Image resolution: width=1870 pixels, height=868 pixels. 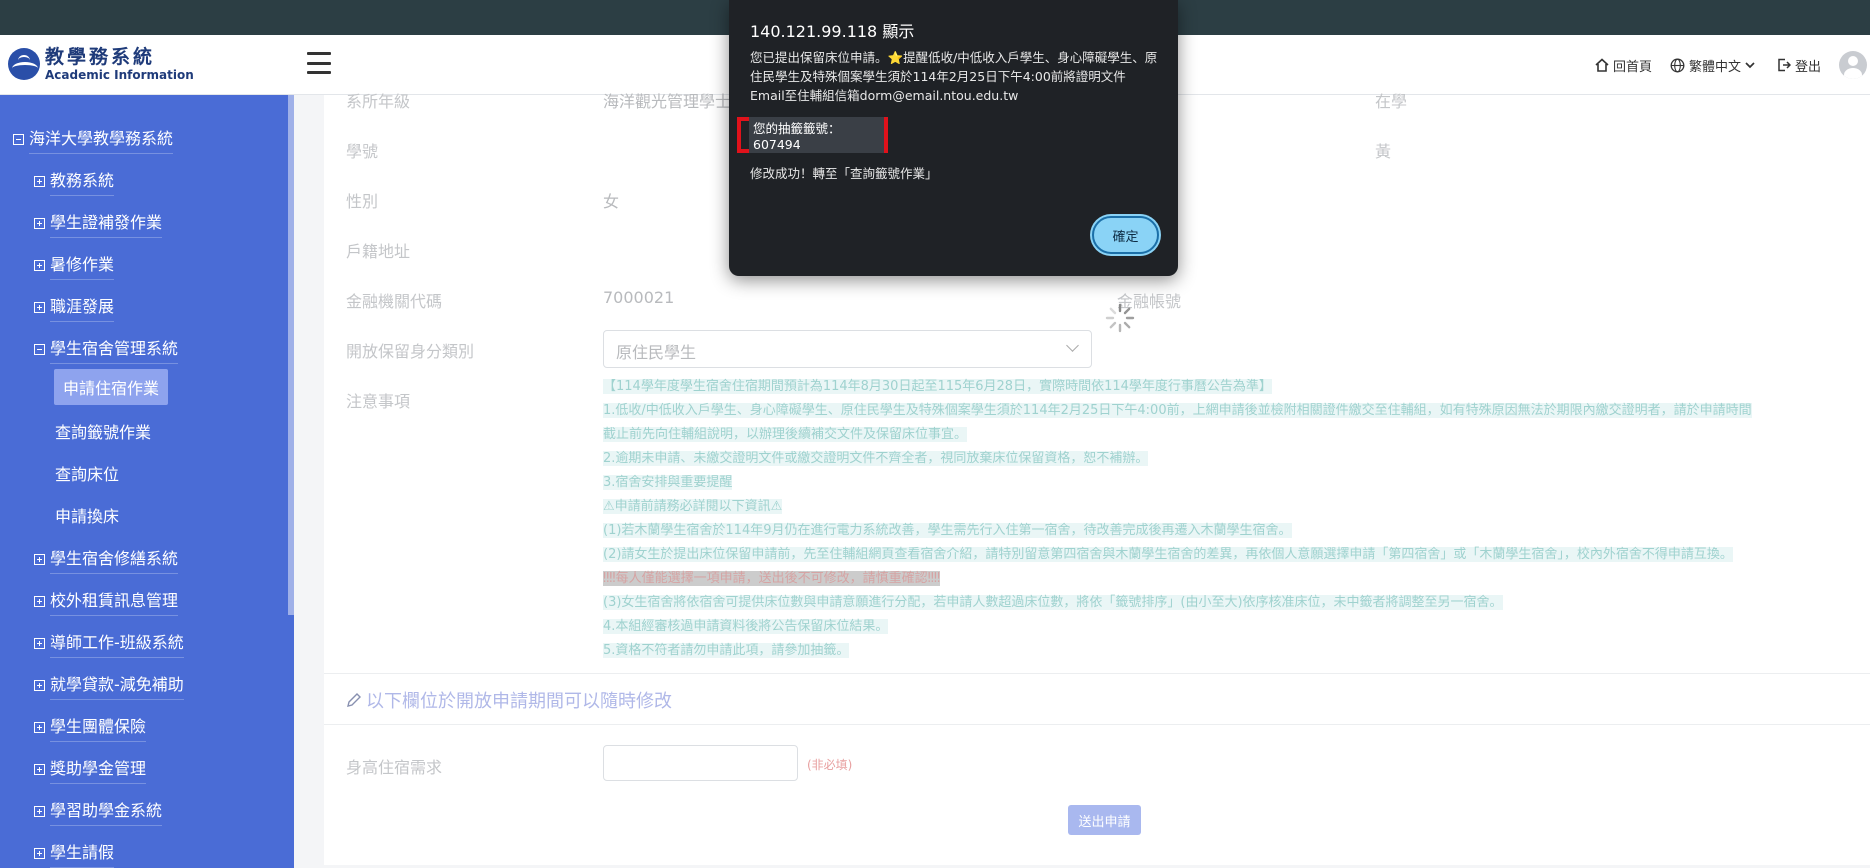 What do you see at coordinates (832, 31) in the screenshot?
I see `dialog-title: 140.121.99.118 顯示` at bounding box center [832, 31].